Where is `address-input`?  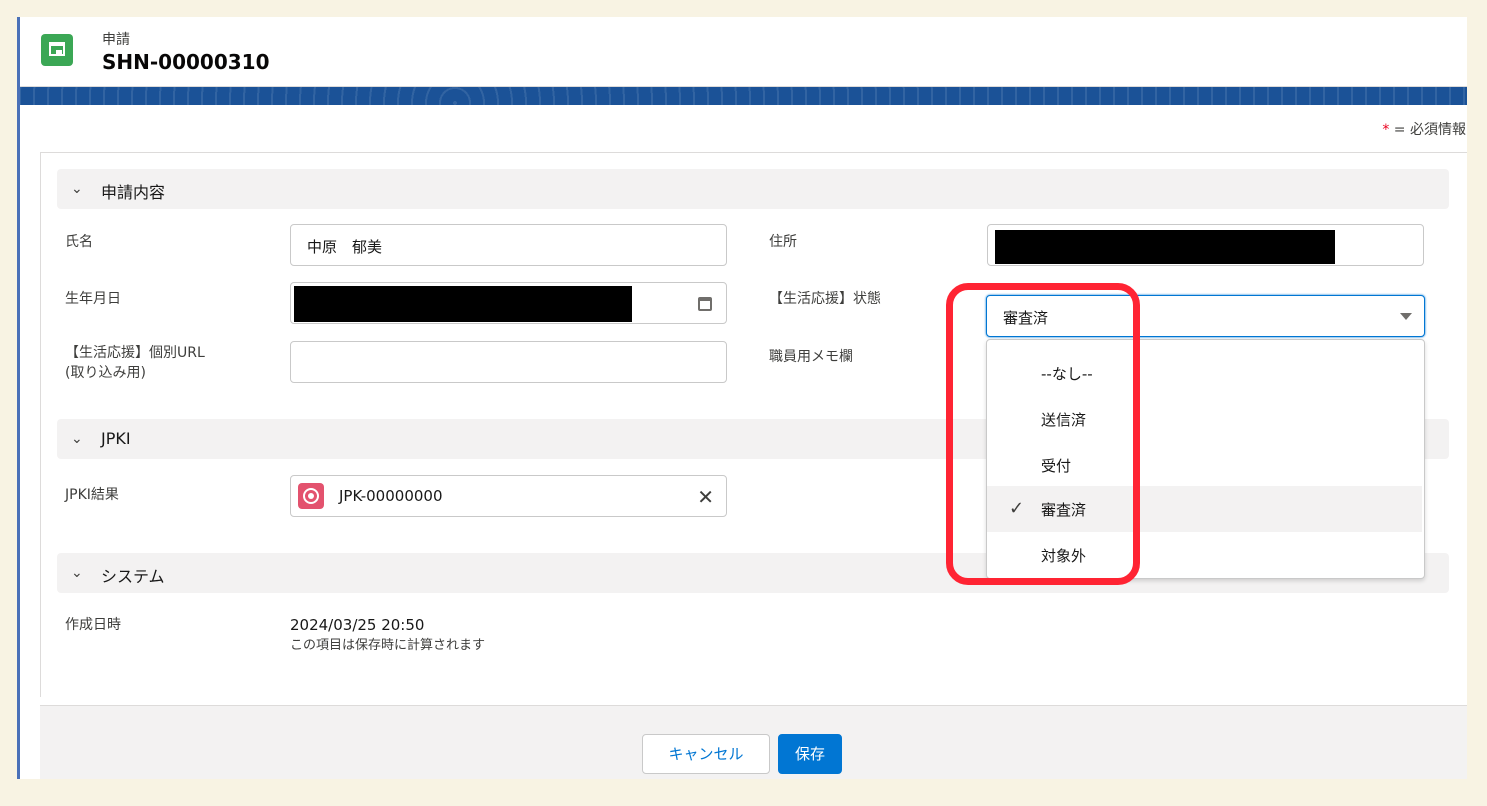 address-input is located at coordinates (1205, 245).